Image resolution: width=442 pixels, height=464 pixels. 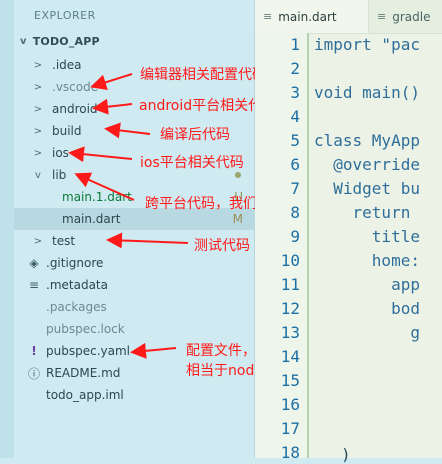 I want to click on tree-item-metadata: ≡ .metadata, so click(x=134, y=285).